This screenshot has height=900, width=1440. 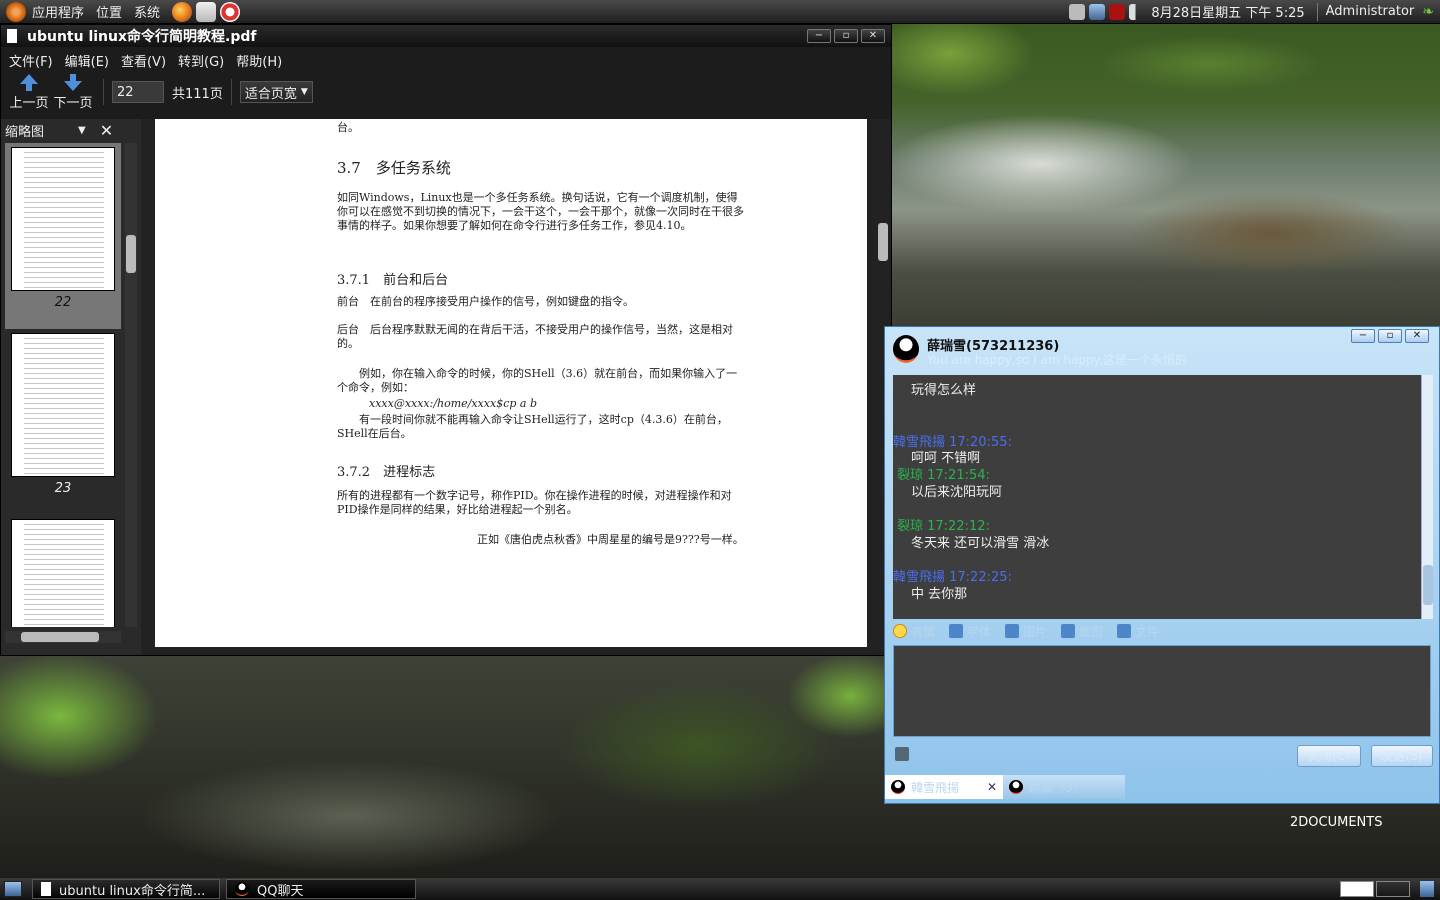 What do you see at coordinates (902, 754) in the screenshot?
I see `history-icon` at bounding box center [902, 754].